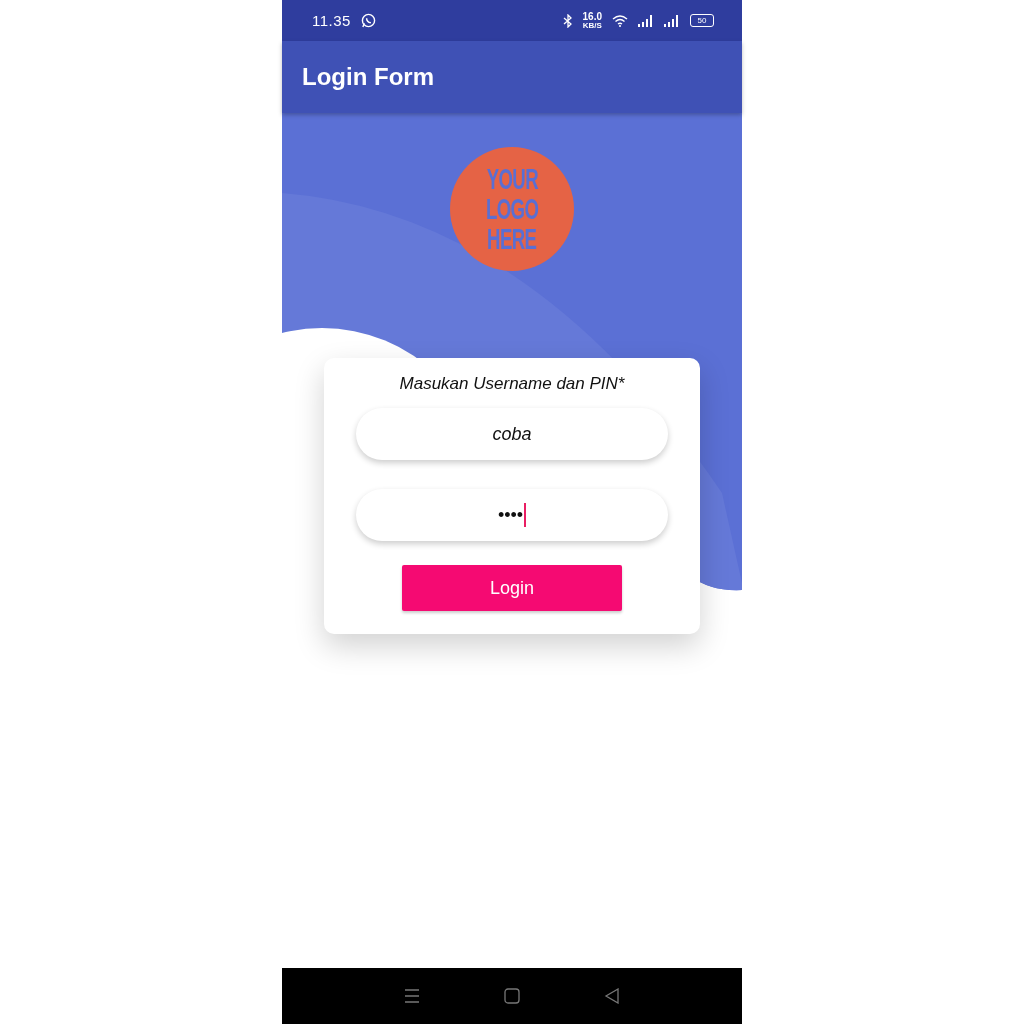 The image size is (1024, 1024). Describe the element at coordinates (512, 384) in the screenshot. I see `form-title: Masukan Username dan PIN*` at that location.